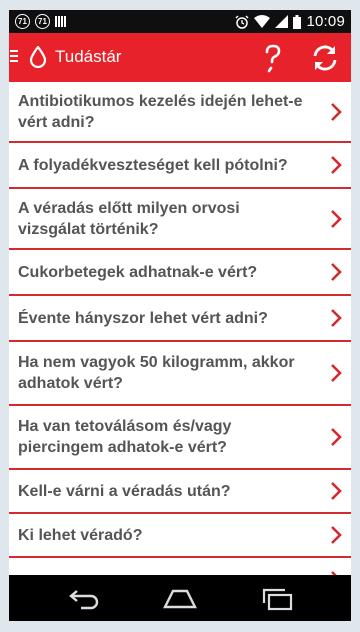 The height and width of the screenshot is (632, 360). I want to click on list-item-label: Kell-e várni a véradás után?, so click(124, 491).